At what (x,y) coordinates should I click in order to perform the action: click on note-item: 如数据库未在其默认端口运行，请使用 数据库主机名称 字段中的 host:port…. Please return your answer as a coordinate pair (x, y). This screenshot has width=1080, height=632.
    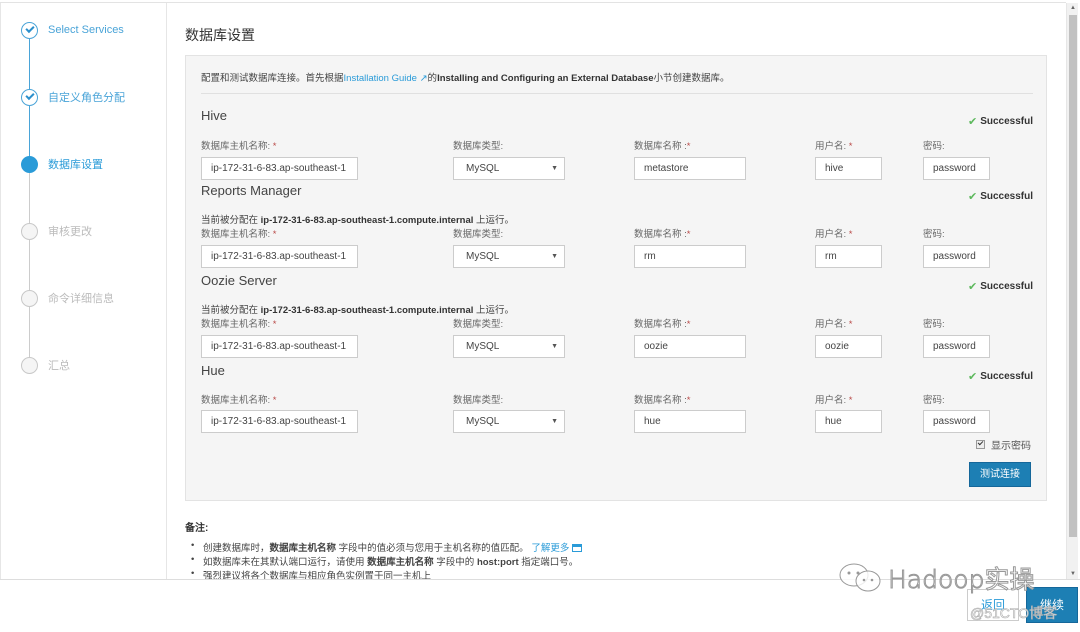
    Looking at the image, I should click on (386, 561).